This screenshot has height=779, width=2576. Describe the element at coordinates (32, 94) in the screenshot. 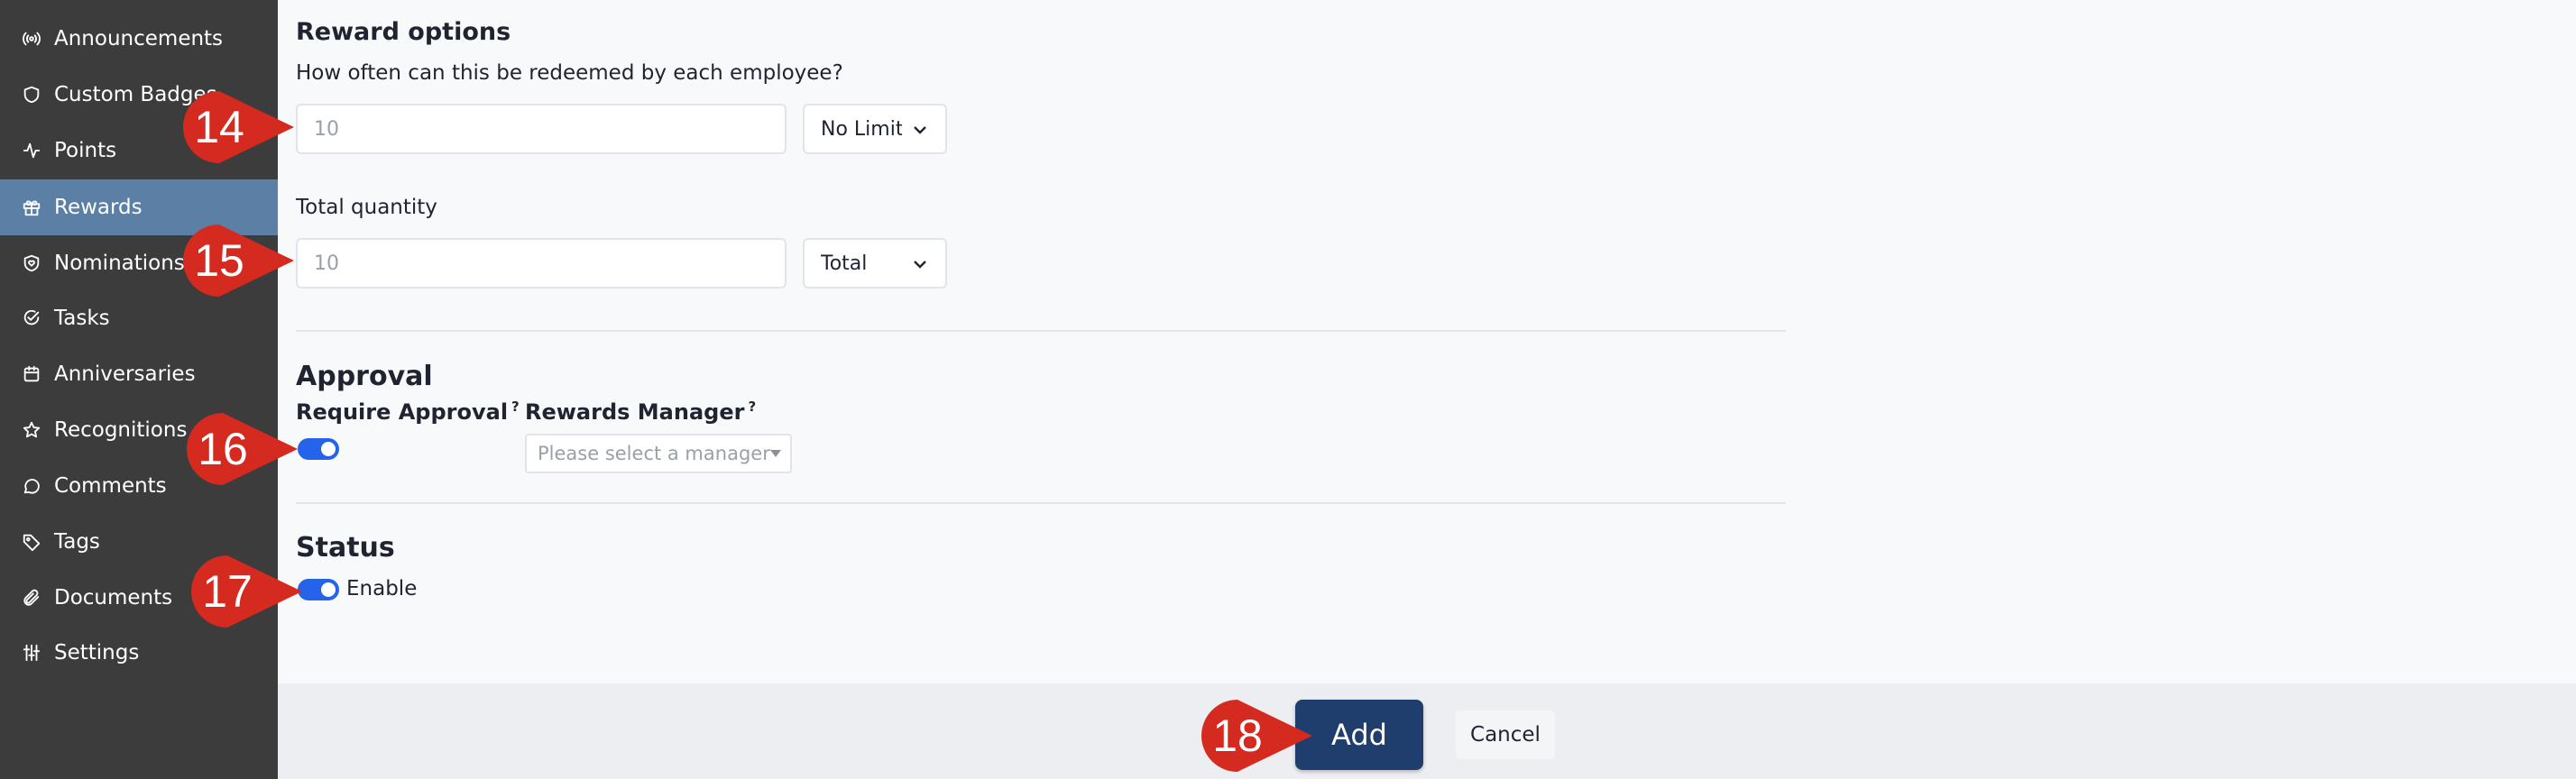

I see `shield-icon` at that location.